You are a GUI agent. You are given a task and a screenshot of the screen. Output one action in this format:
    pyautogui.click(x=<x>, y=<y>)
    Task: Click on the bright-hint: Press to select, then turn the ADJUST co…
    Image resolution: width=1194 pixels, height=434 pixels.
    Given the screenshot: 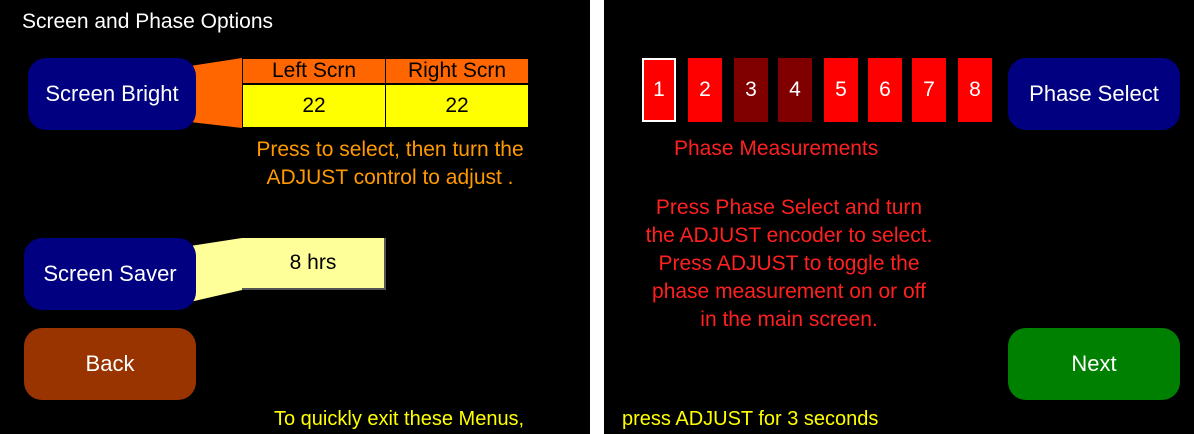 What is the action you would take?
    pyautogui.click(x=390, y=163)
    